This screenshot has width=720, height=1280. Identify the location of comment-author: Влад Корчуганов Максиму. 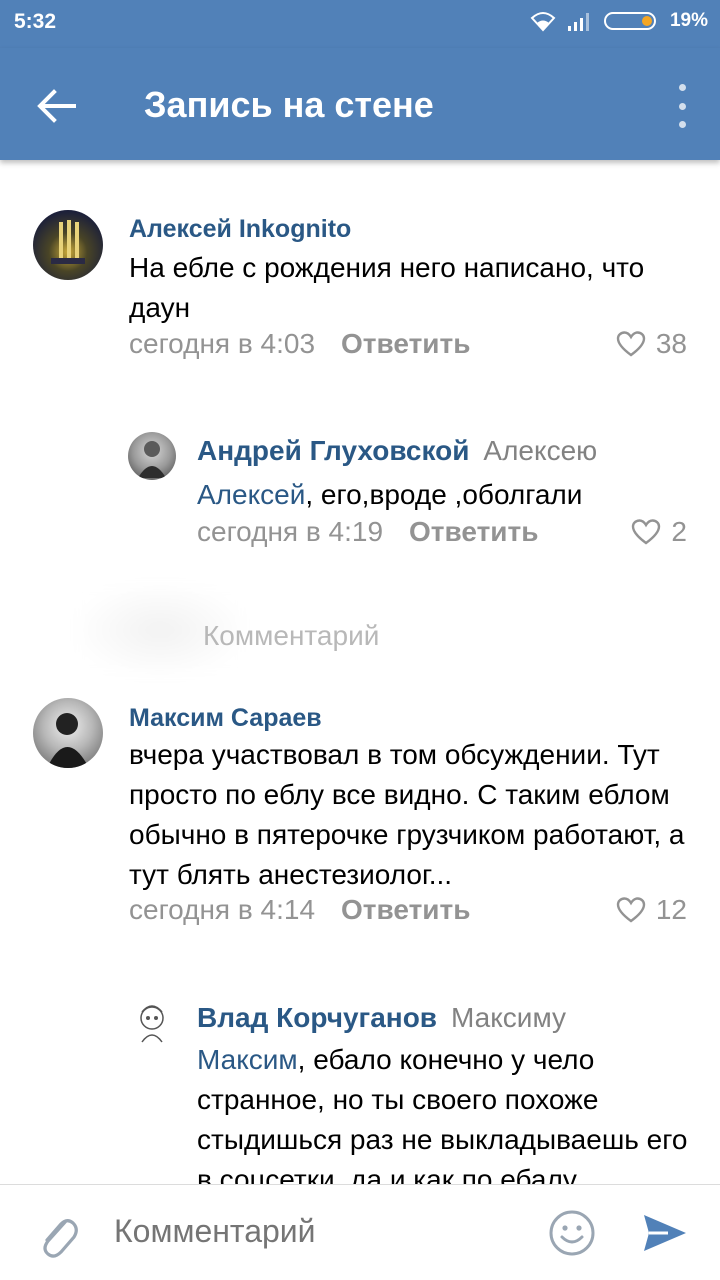
(381, 1018).